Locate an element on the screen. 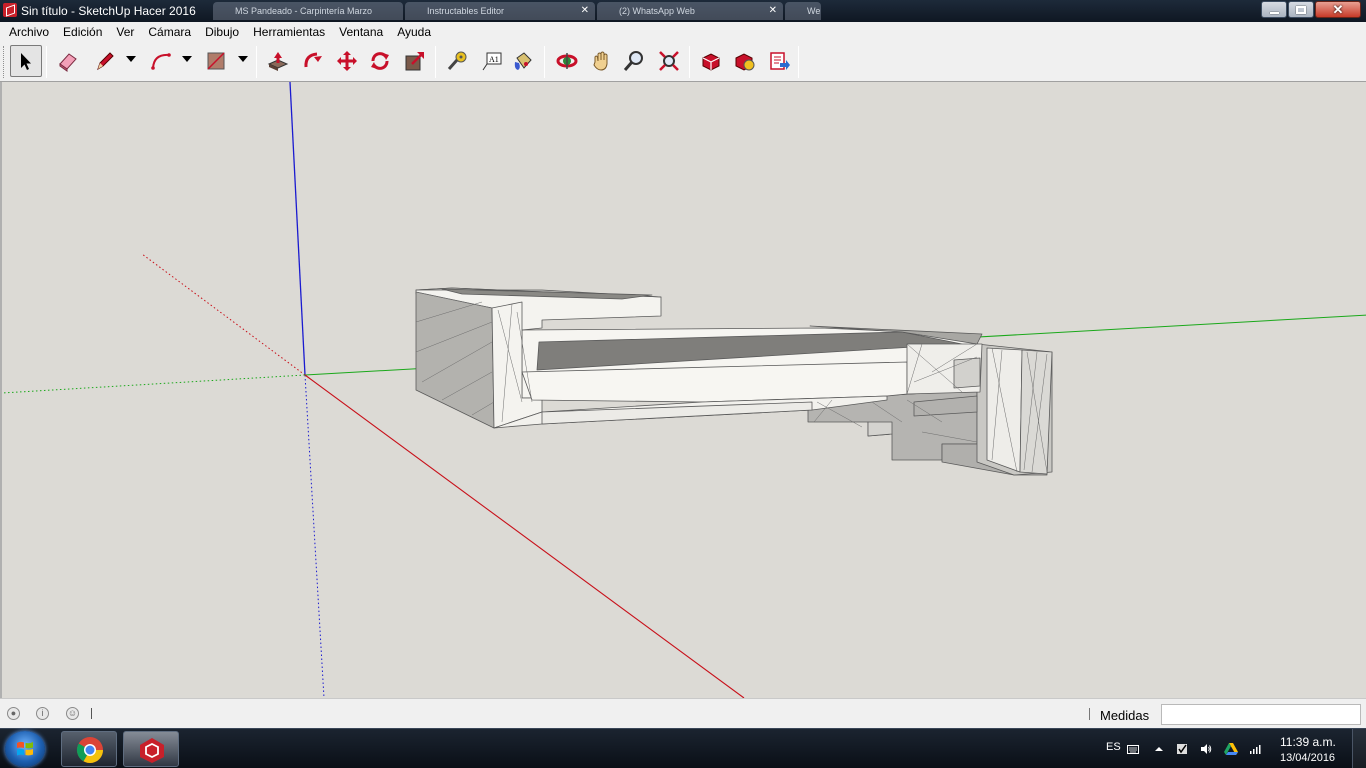 Image resolution: width=1366 pixels, height=768 pixels. pencil-tool-button is located at coordinates (105, 61).